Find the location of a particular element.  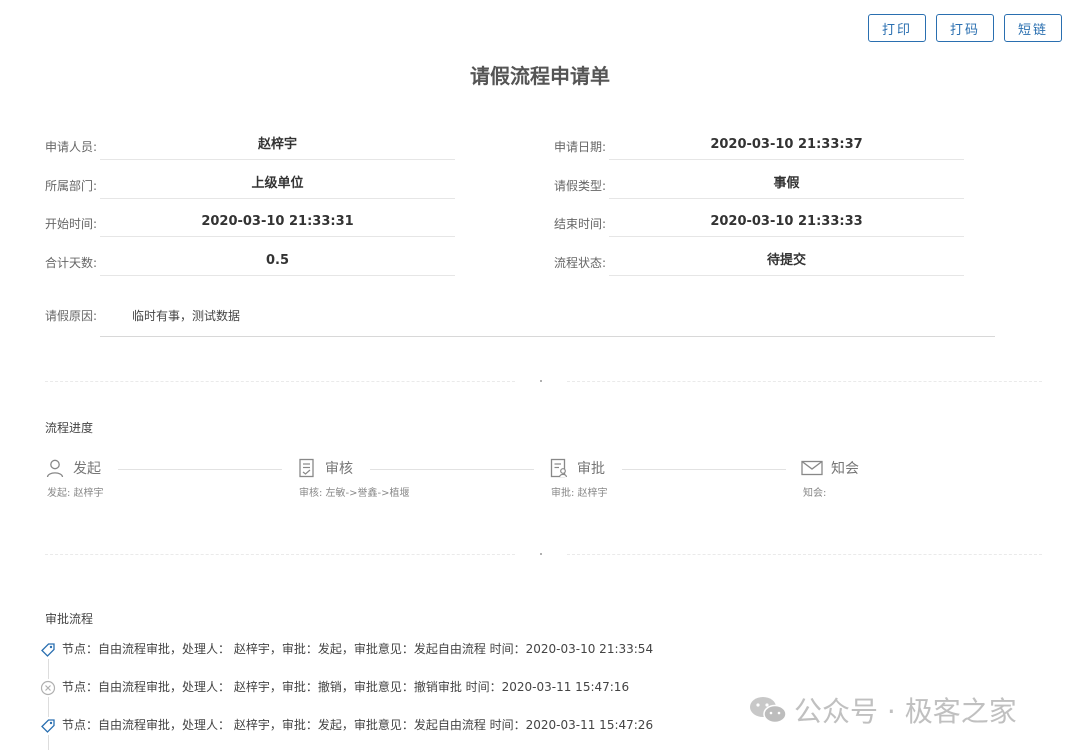

department-field: 所属部门: 上级单位 is located at coordinates (250, 186).